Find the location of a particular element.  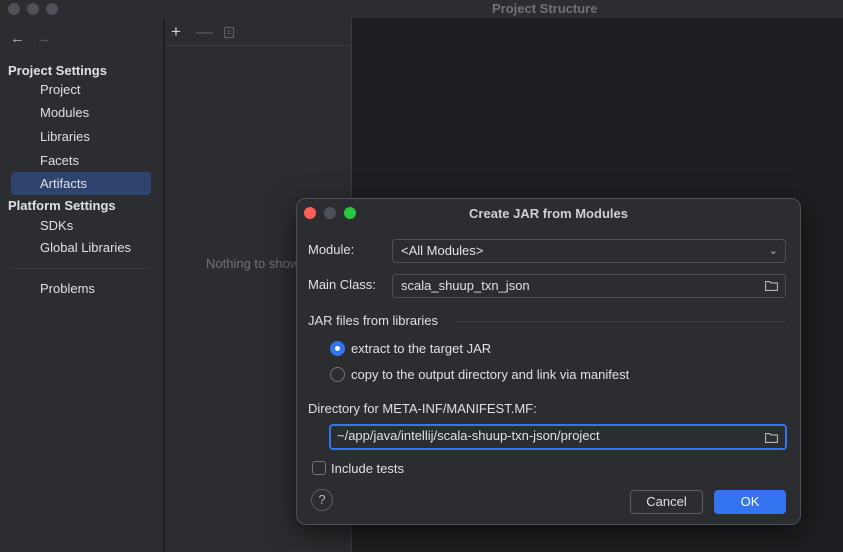

module-combobox: <All Modules> ⌄ is located at coordinates (589, 251).